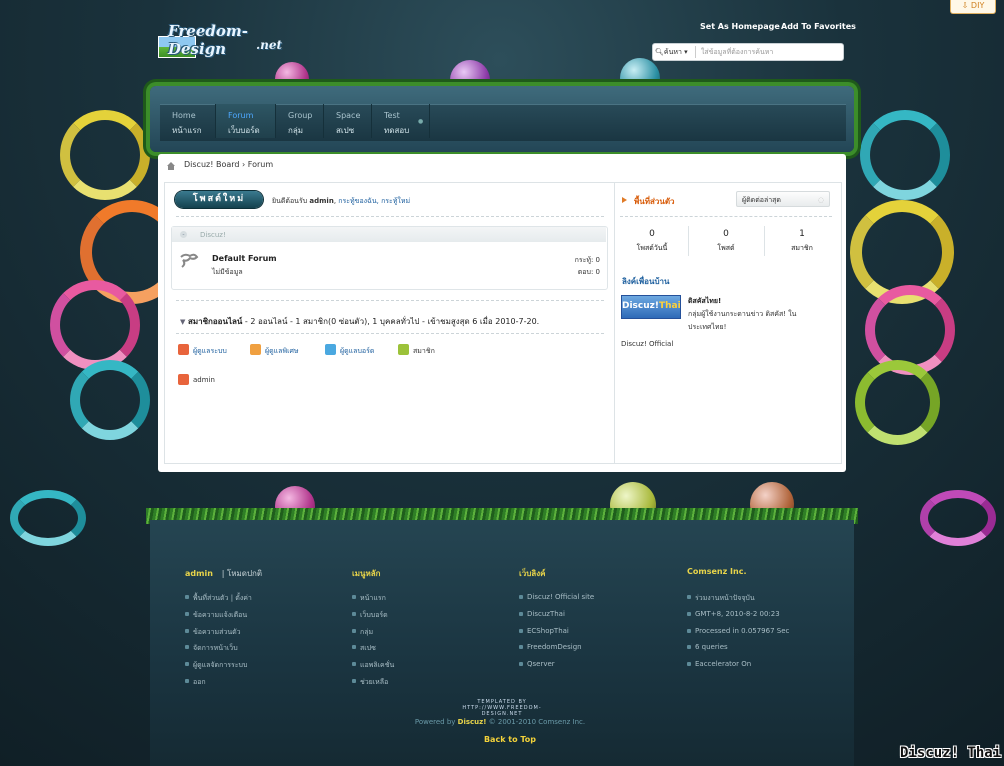  What do you see at coordinates (188, 121) in the screenshot?
I see `nav-item-home: Home หน้าแรก` at bounding box center [188, 121].